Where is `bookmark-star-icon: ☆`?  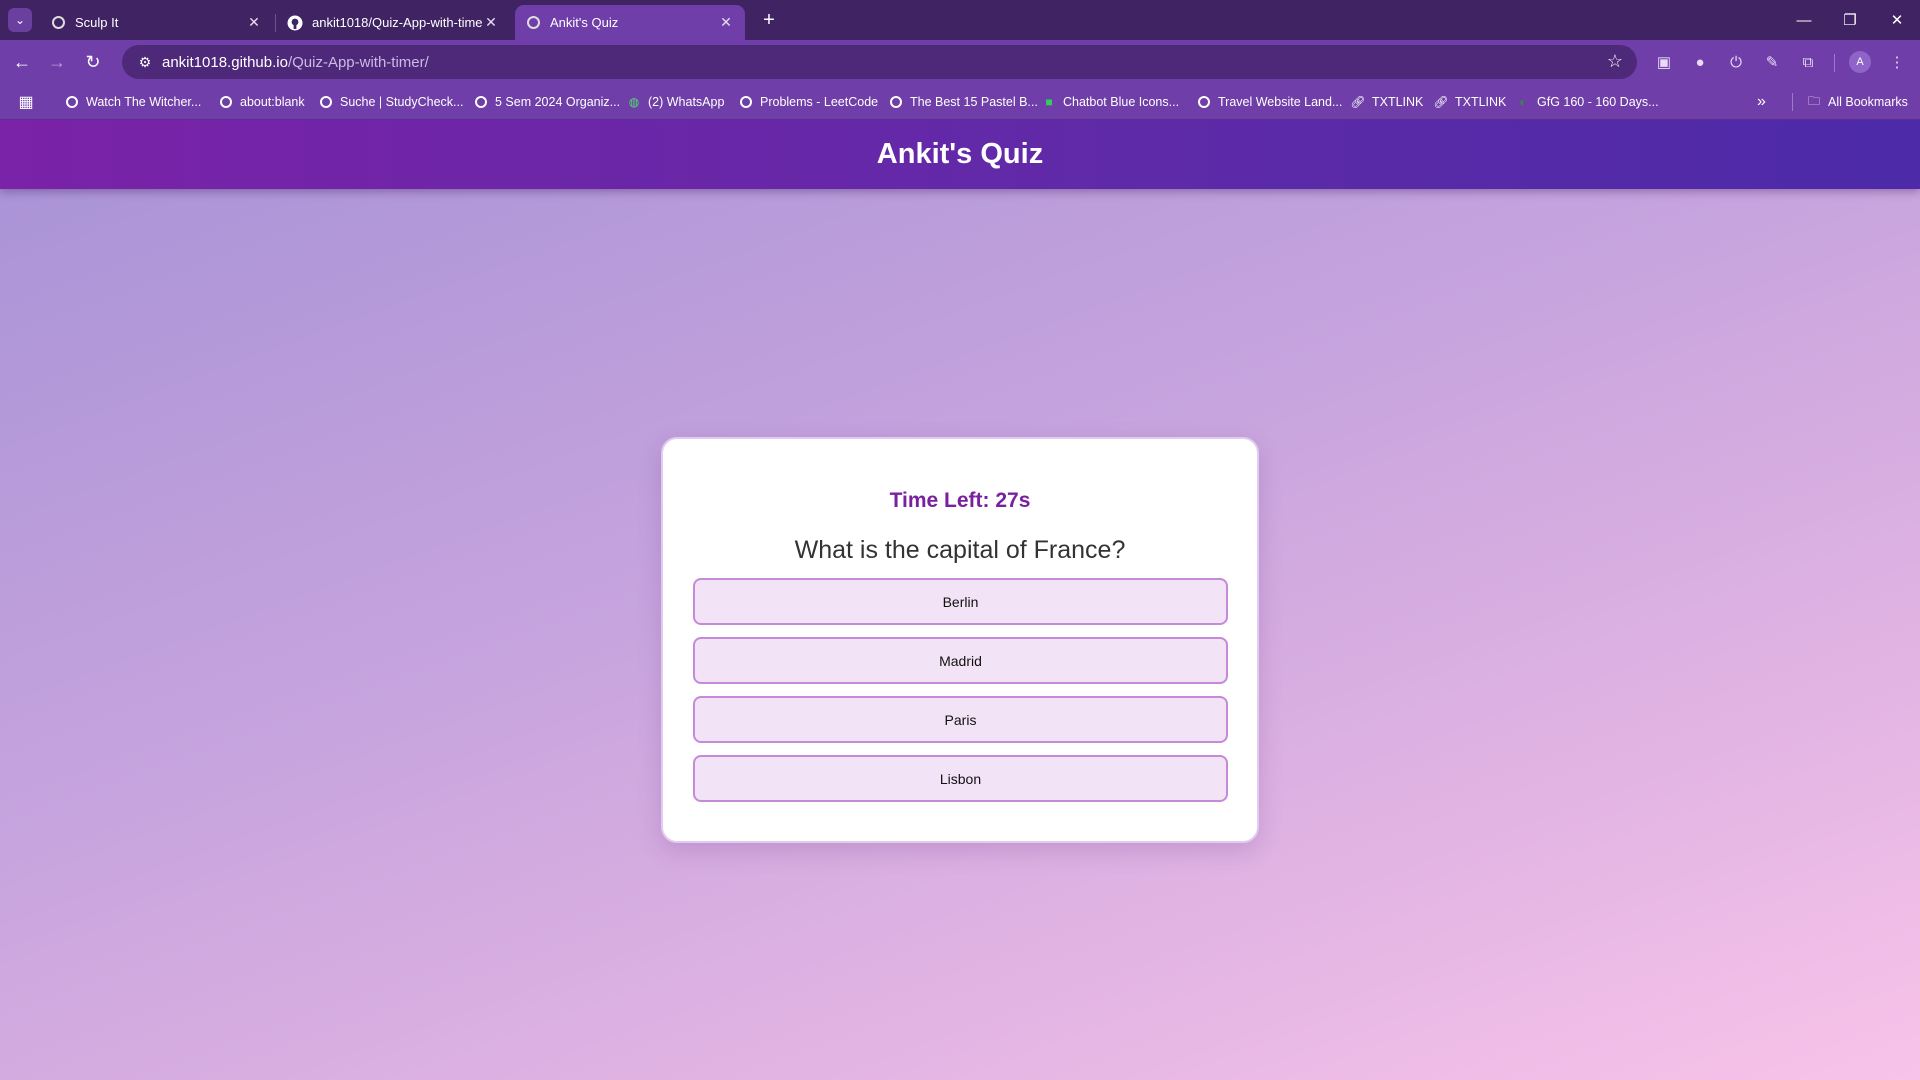
bookmark-star-icon: ☆ is located at coordinates (1615, 61).